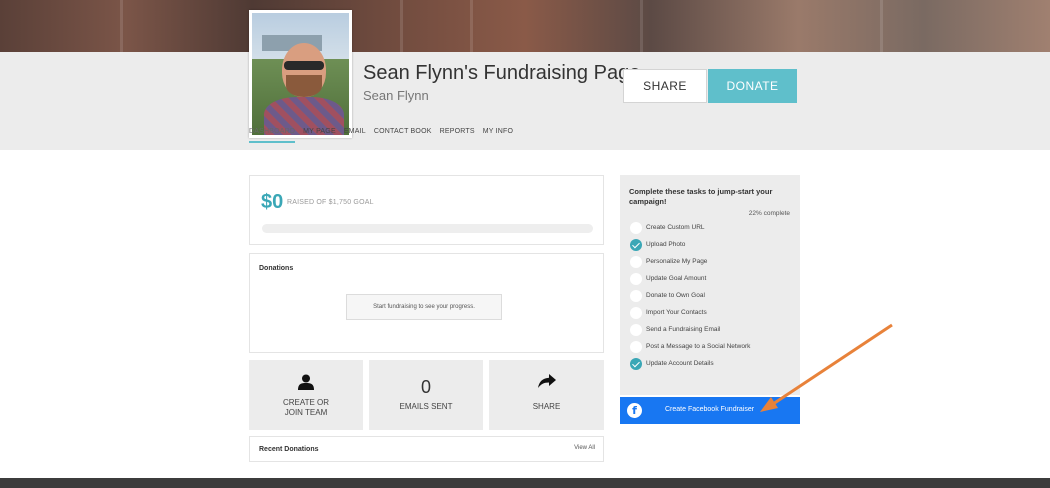 The height and width of the screenshot is (488, 1050). Describe the element at coordinates (715, 366) in the screenshot. I see `task-item: Update Account Details` at that location.